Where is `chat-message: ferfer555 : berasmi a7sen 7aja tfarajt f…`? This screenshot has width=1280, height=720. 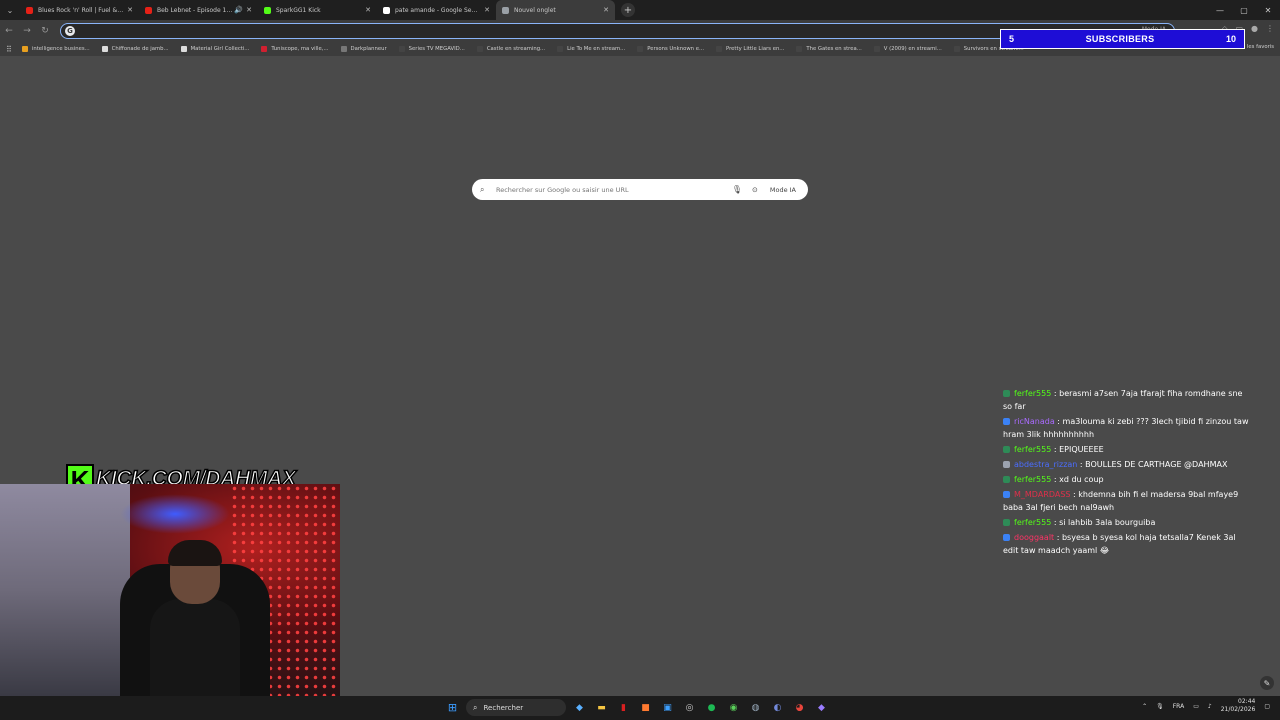
chat-message: ferfer555 : berasmi a7sen 7aja tfarajt f… is located at coordinates (1126, 400).